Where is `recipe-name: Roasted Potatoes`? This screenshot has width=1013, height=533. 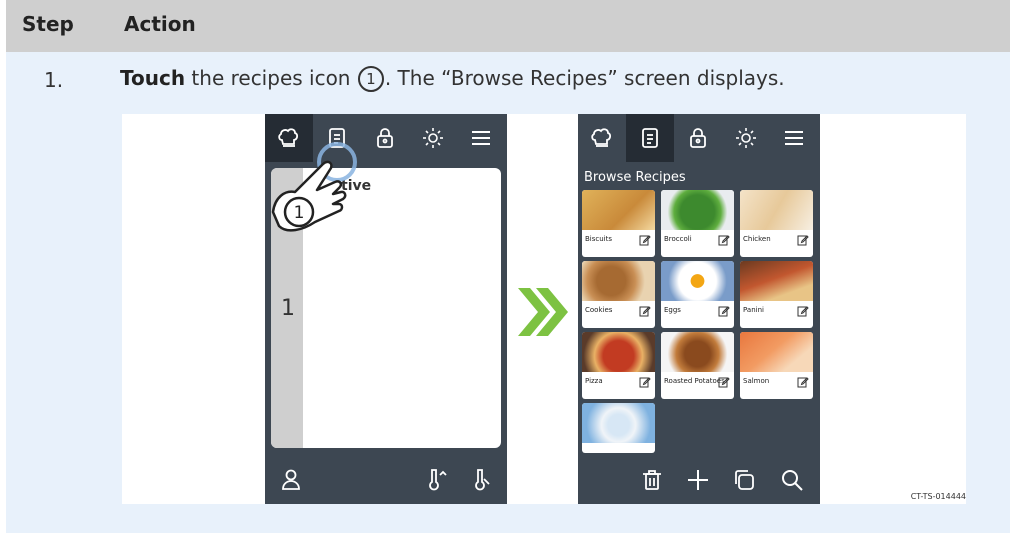 recipe-name: Roasted Potatoes is located at coordinates (694, 381).